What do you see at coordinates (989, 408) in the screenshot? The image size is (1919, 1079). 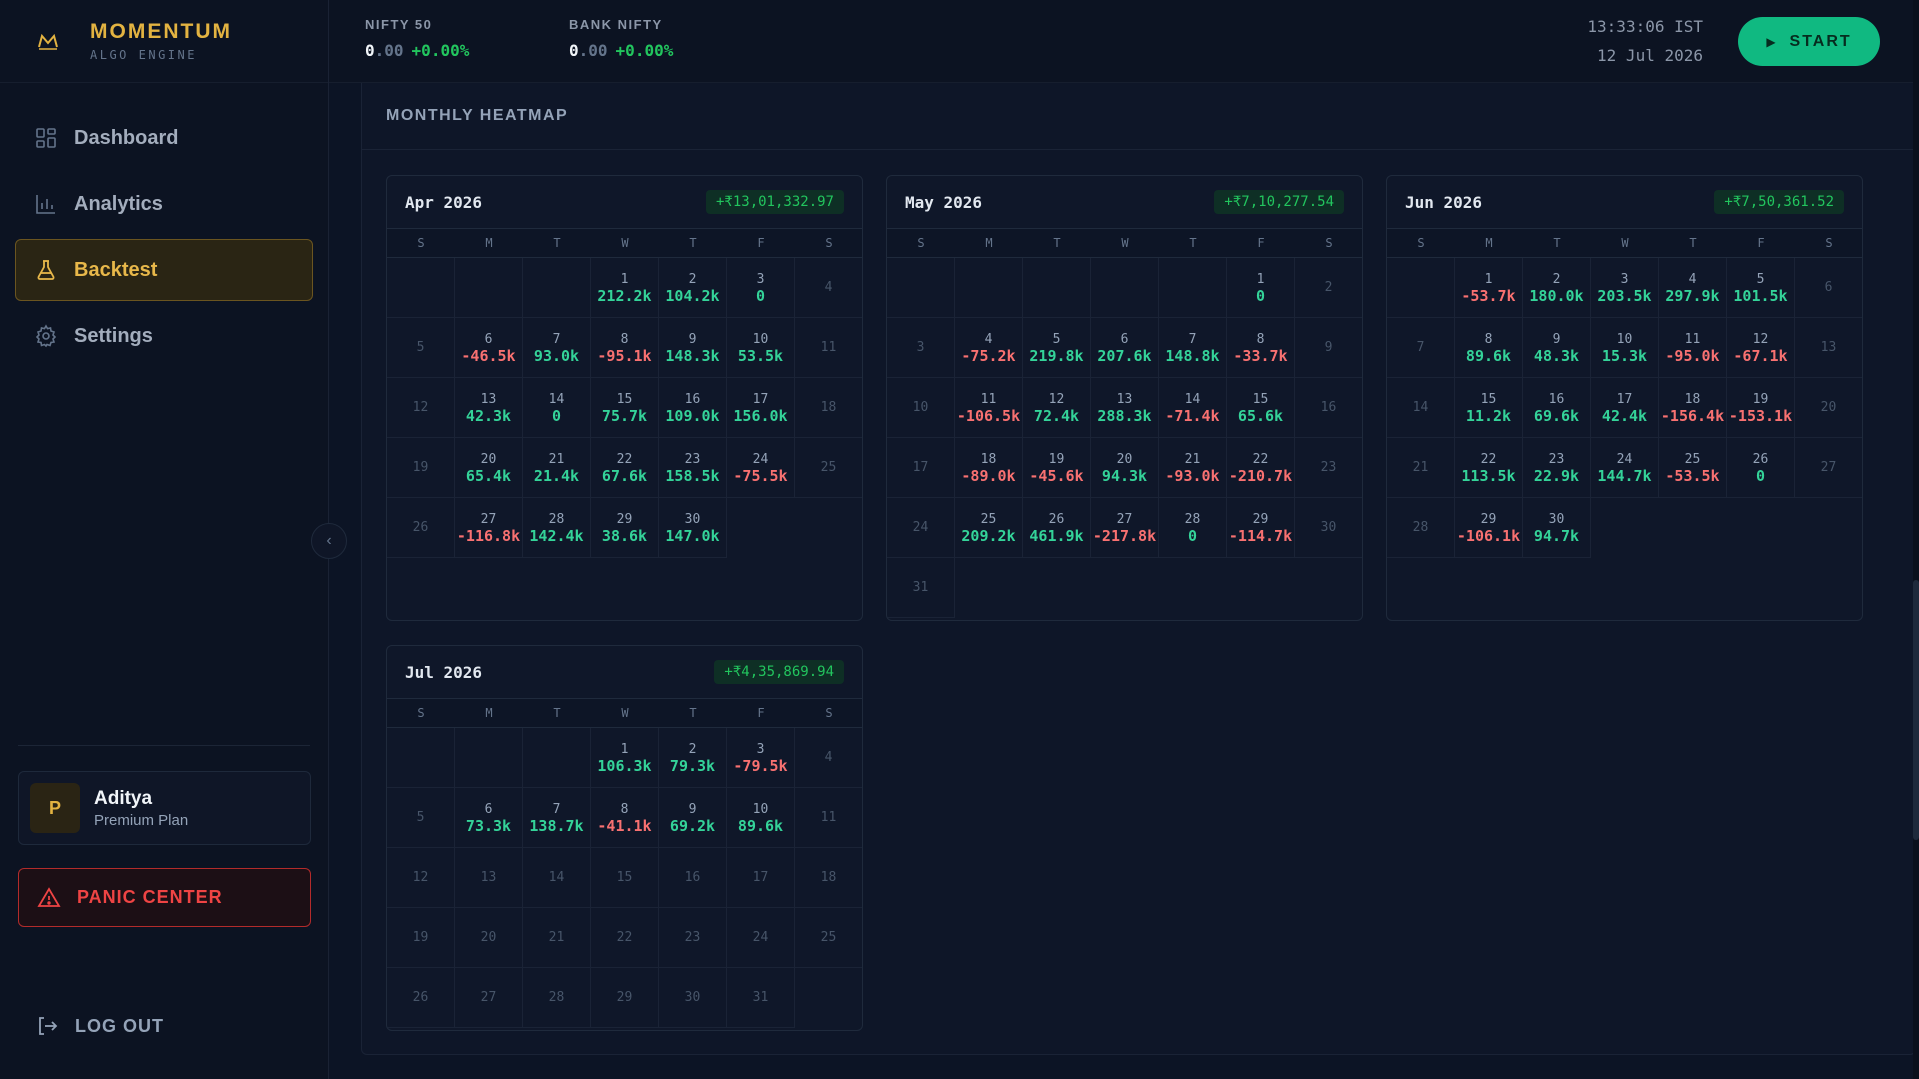 I see `day-cell: 11 -106.5k` at bounding box center [989, 408].